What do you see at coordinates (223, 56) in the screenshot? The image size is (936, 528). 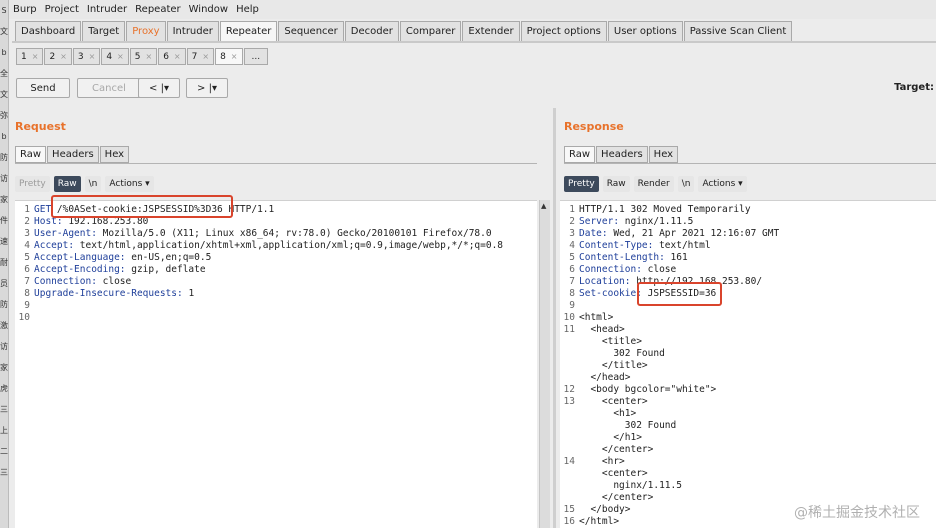 I see `repeater-tab-label: 8` at bounding box center [223, 56].